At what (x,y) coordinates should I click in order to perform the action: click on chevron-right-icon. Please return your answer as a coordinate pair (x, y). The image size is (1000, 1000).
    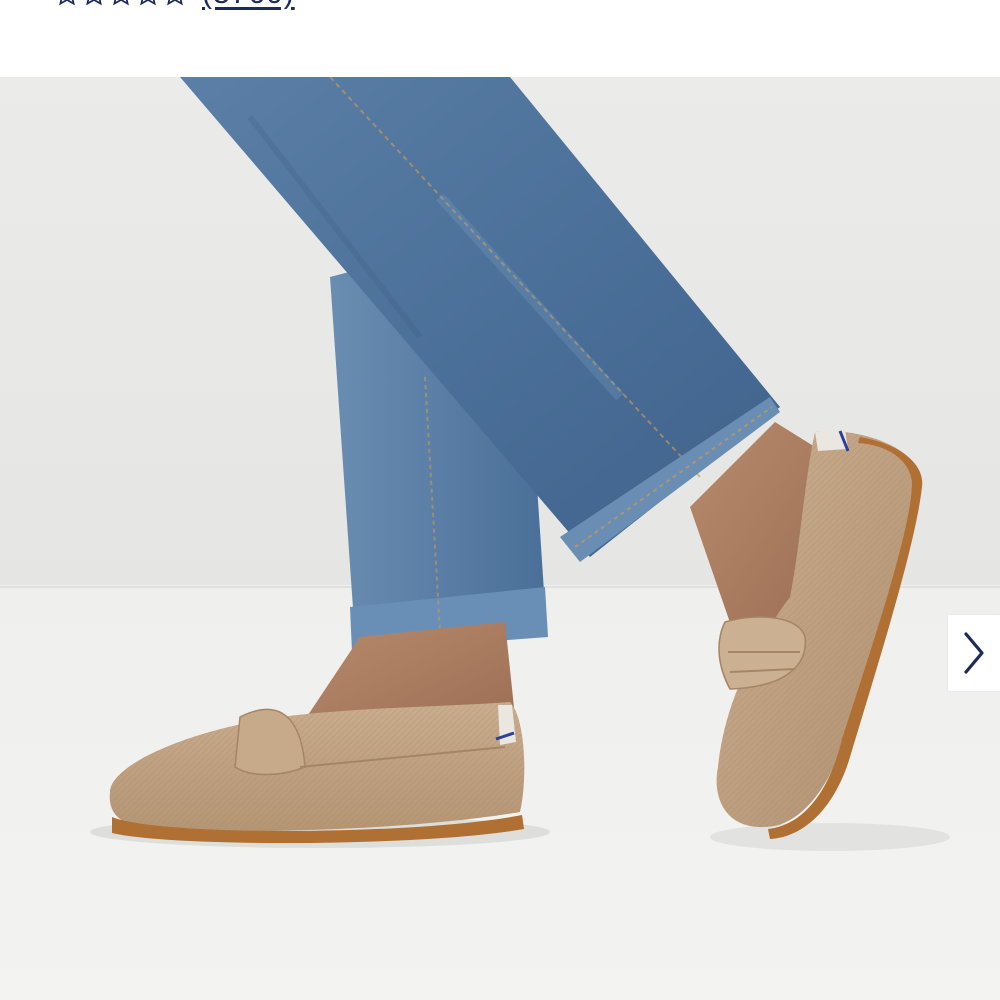
    Looking at the image, I should click on (974, 653).